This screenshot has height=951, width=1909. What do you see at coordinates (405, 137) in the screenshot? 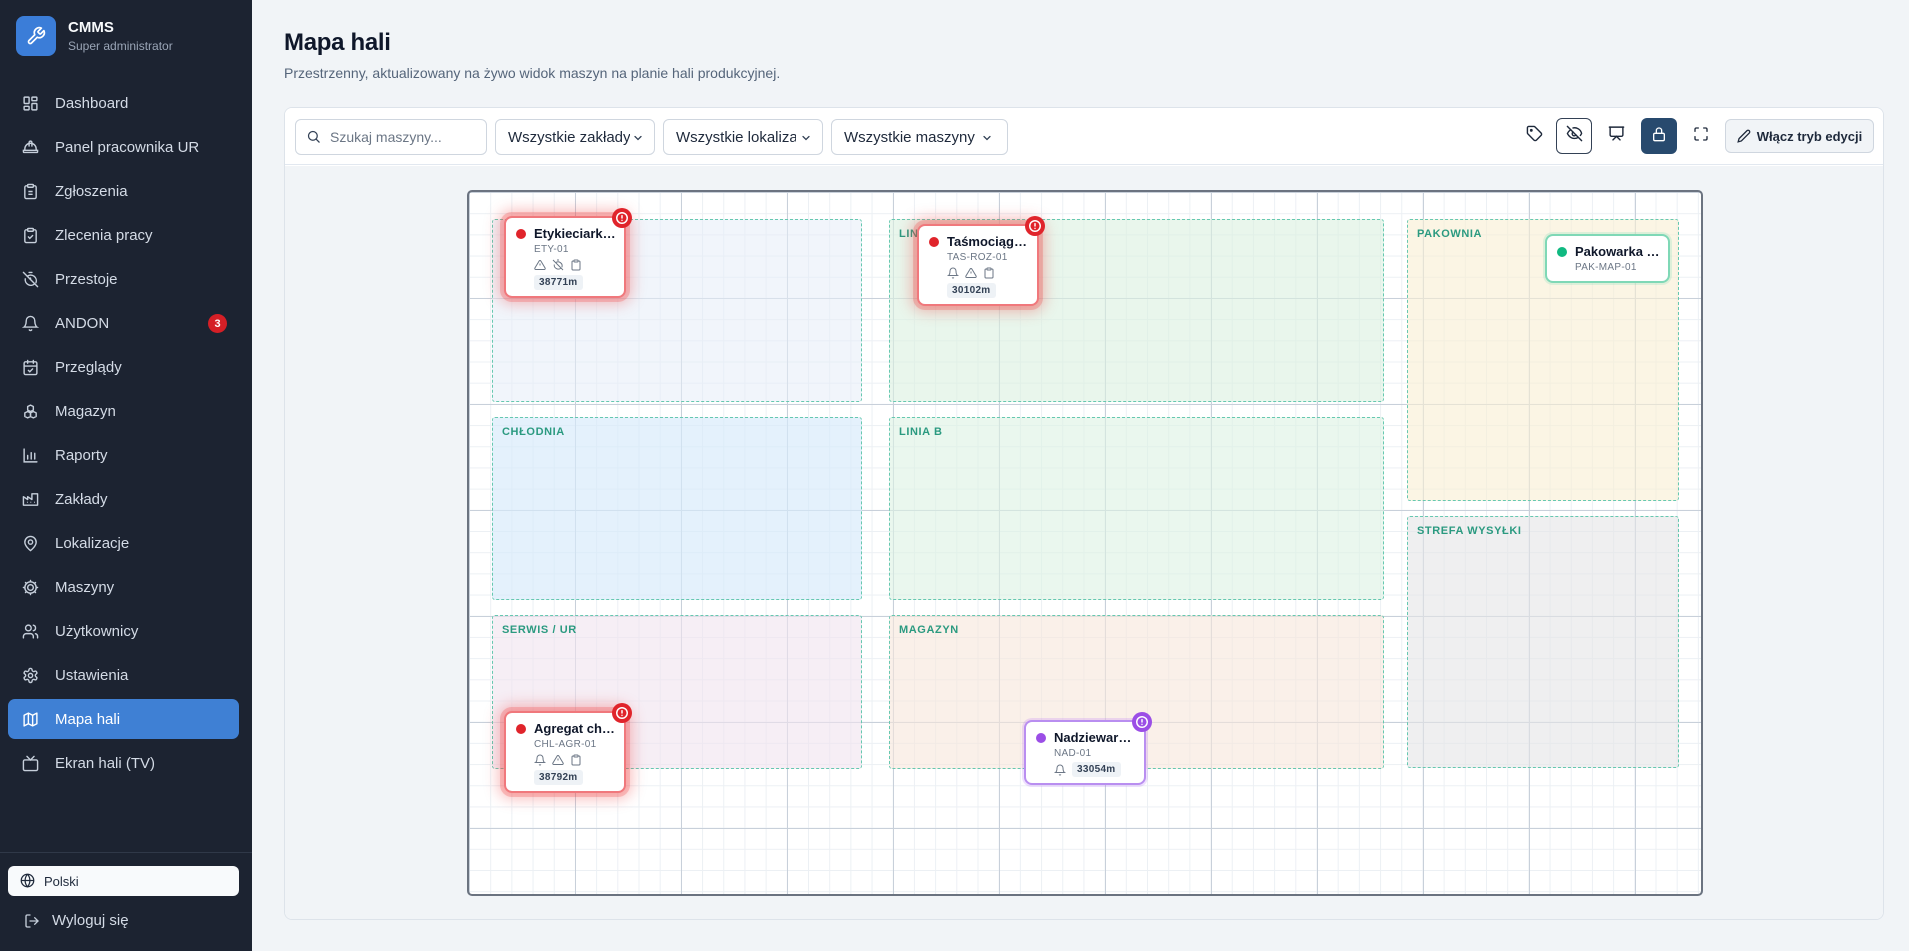
I see `search-input` at bounding box center [405, 137].